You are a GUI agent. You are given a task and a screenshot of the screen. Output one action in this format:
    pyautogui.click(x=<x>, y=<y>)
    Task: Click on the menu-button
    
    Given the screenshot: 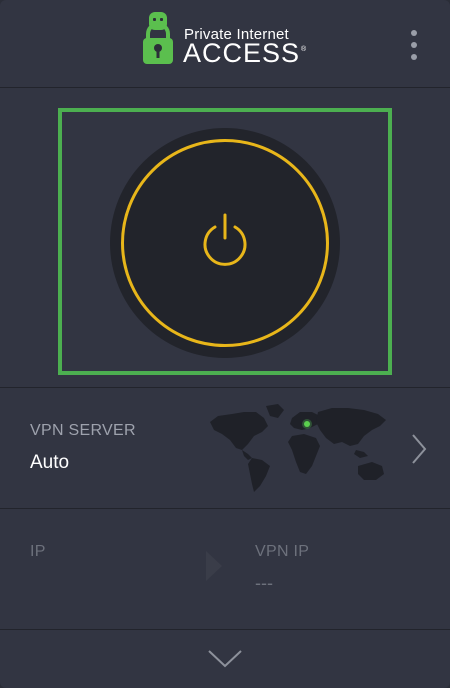 What is the action you would take?
    pyautogui.click(x=414, y=44)
    